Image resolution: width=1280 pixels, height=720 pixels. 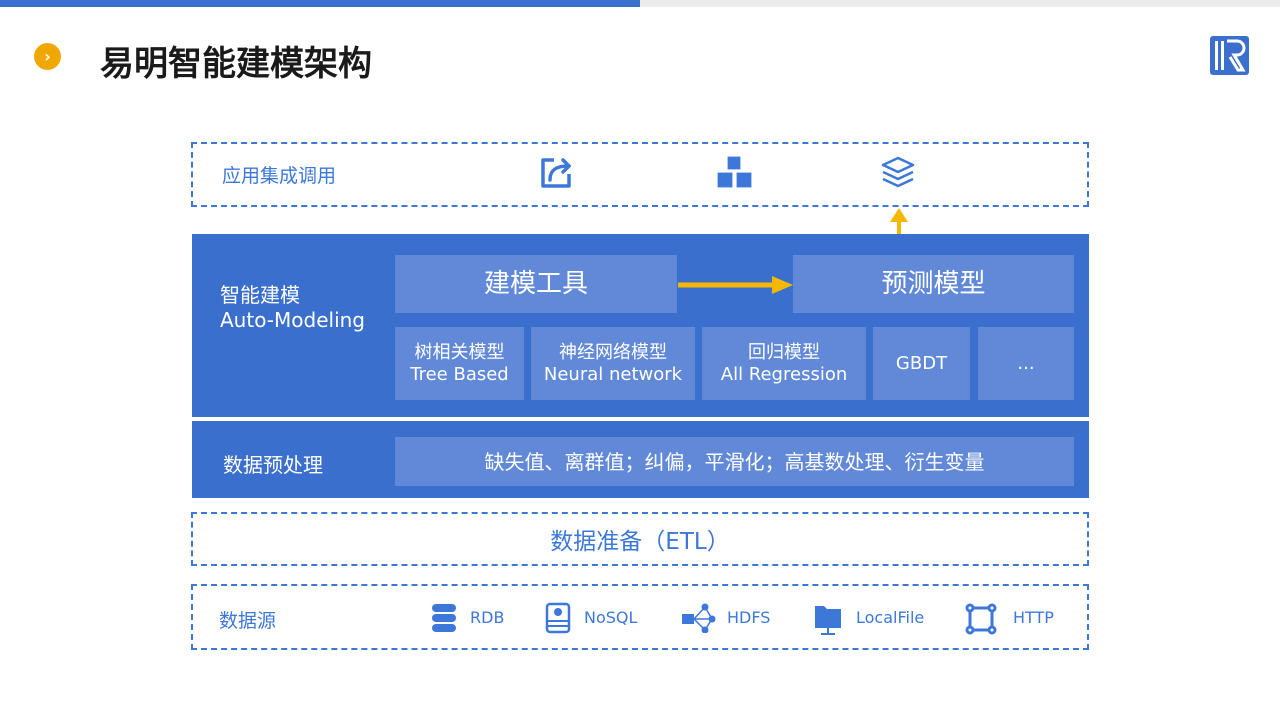 What do you see at coordinates (248, 621) in the screenshot?
I see `datasource-label: 数据源` at bounding box center [248, 621].